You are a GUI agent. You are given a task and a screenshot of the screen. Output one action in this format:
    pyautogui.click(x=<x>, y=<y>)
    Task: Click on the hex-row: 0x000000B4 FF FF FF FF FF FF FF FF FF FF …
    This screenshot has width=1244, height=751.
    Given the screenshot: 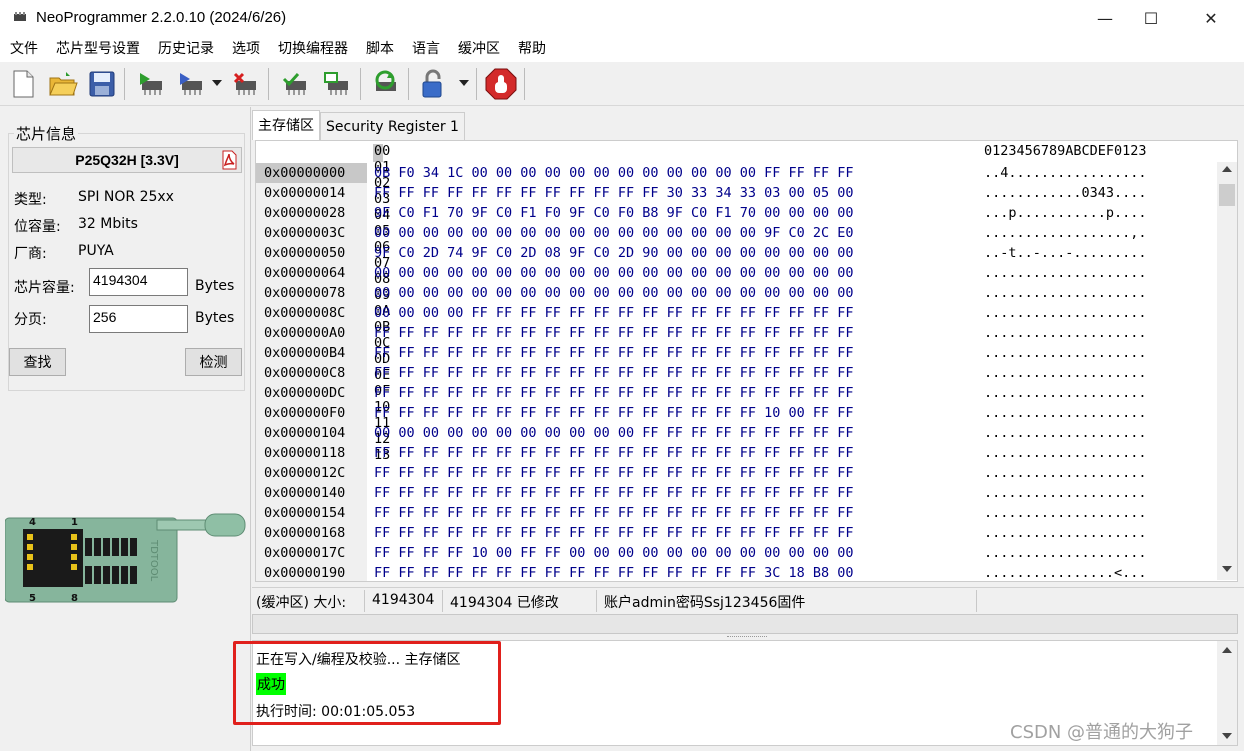 What is the action you would take?
    pyautogui.click(x=736, y=353)
    